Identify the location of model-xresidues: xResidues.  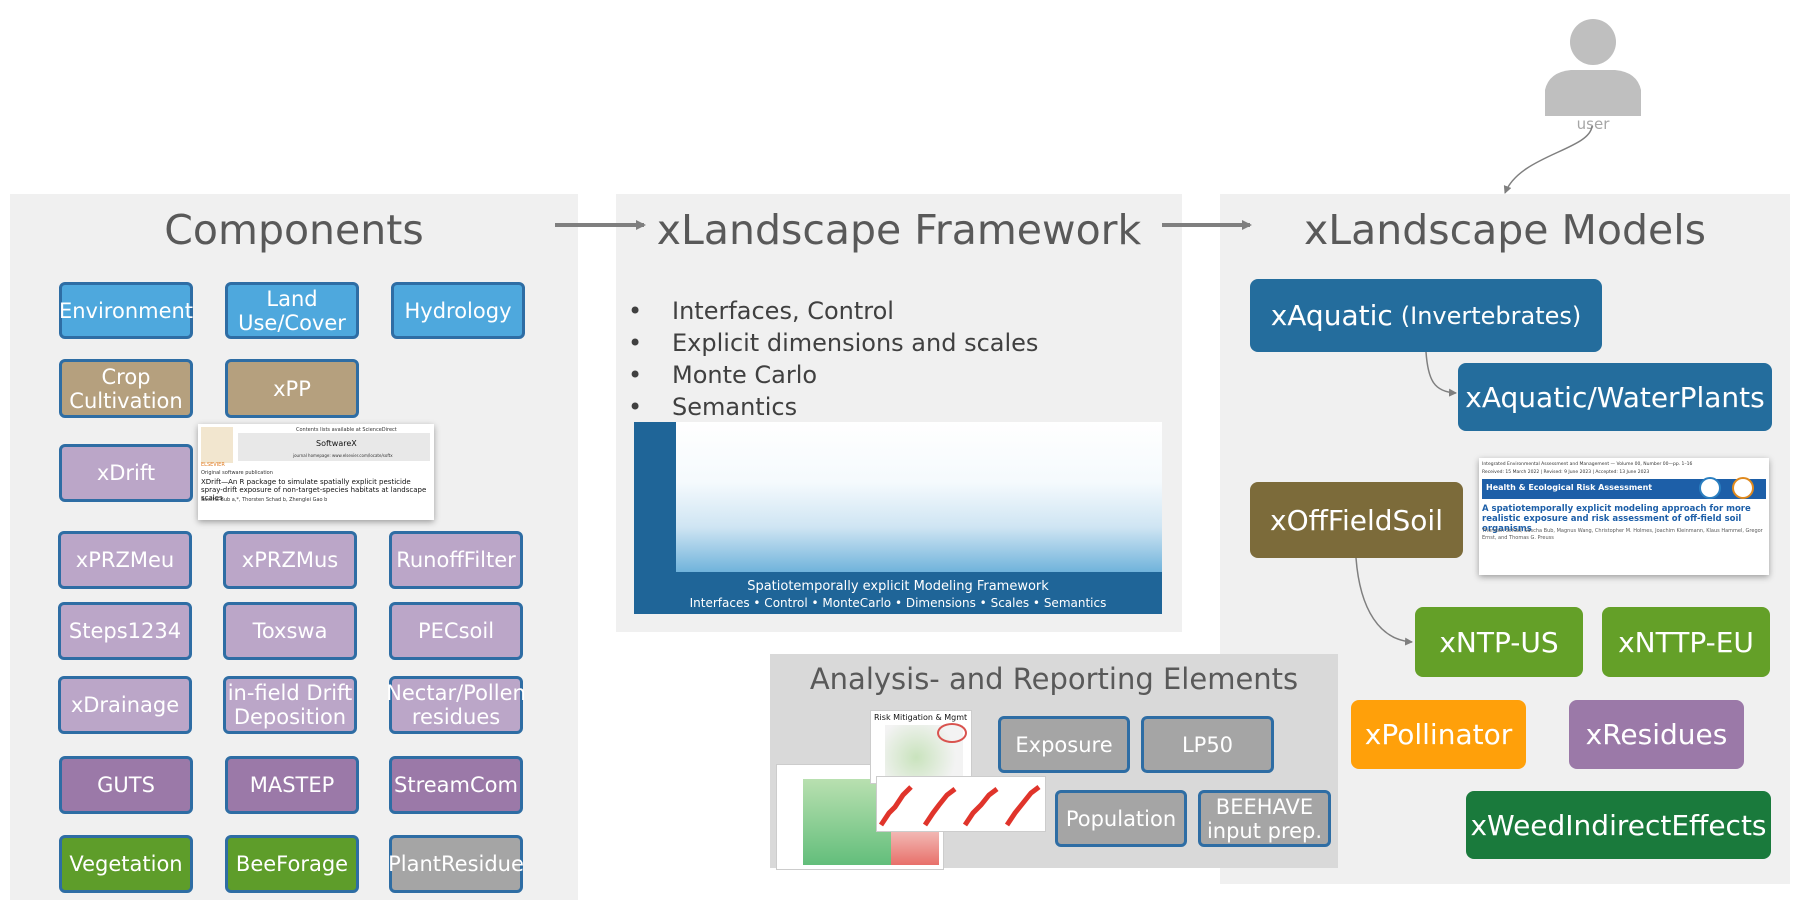
(1656, 734).